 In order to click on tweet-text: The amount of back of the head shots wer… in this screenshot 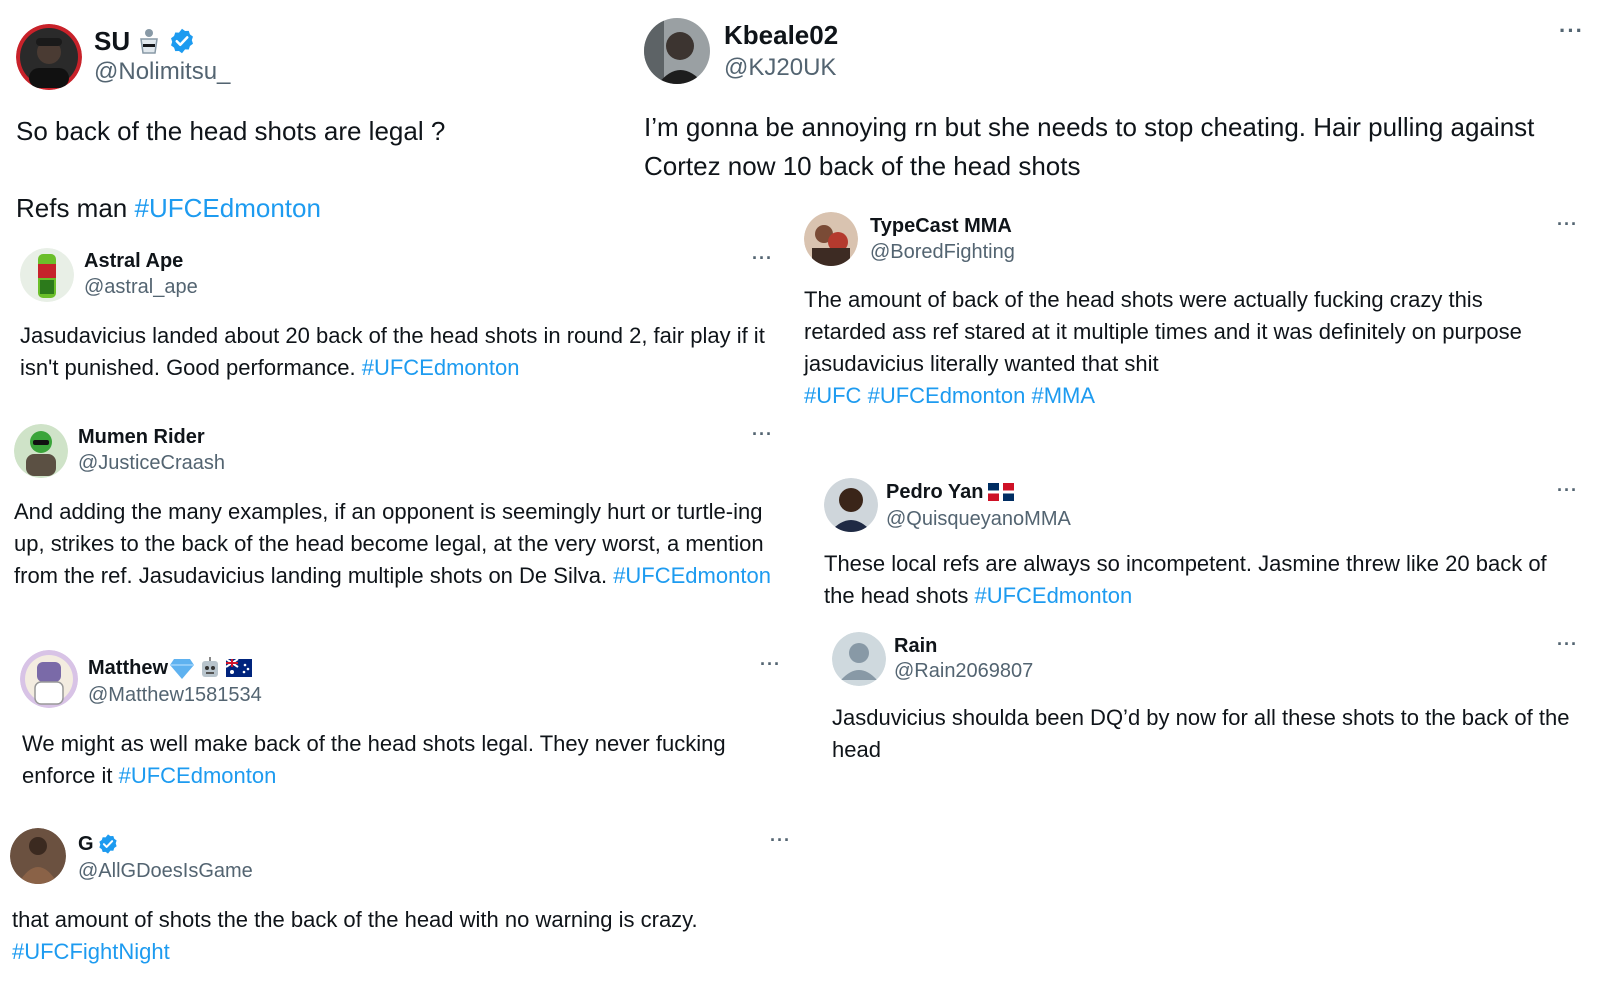, I will do `click(1179, 348)`.